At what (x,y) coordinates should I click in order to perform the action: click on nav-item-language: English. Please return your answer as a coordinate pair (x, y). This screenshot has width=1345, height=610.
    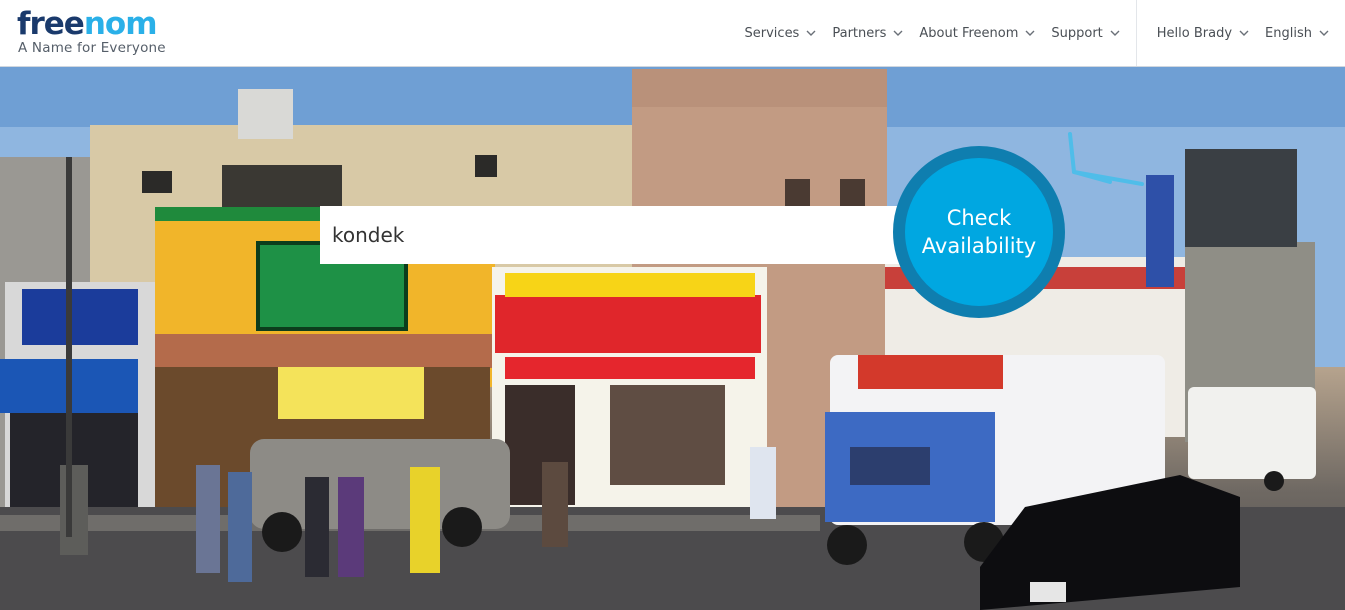
    Looking at the image, I should click on (1297, 33).